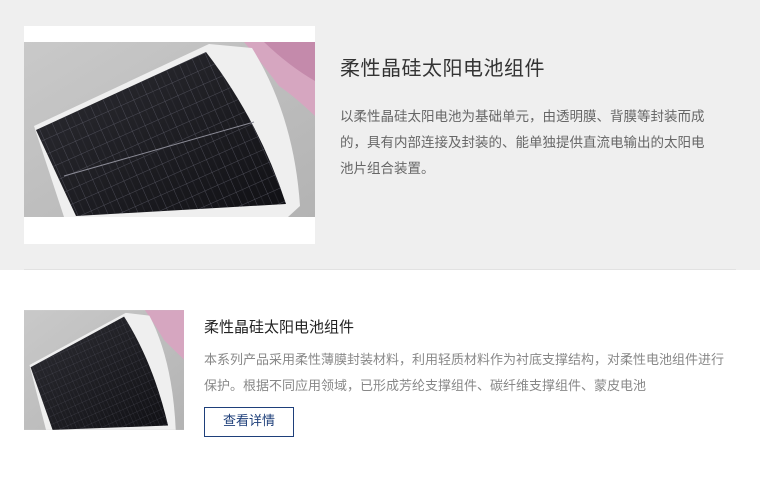  I want to click on hero-title: 柔性晶硅太阳电池组件, so click(442, 68).